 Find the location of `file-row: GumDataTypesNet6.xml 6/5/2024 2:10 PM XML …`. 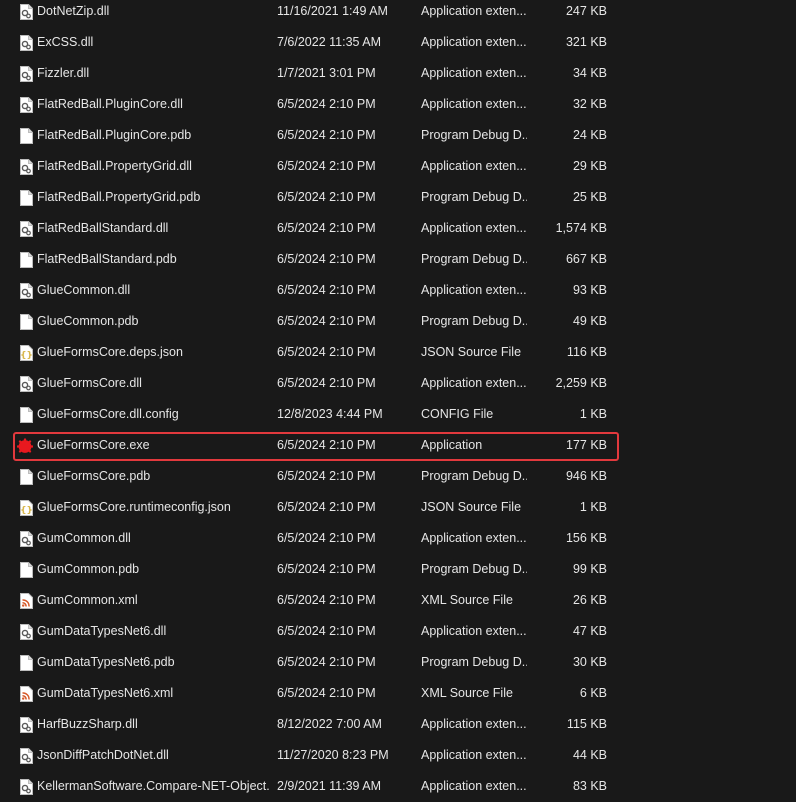

file-row: GumDataTypesNet6.xml 6/5/2024 2:10 PM XML … is located at coordinates (398, 693).